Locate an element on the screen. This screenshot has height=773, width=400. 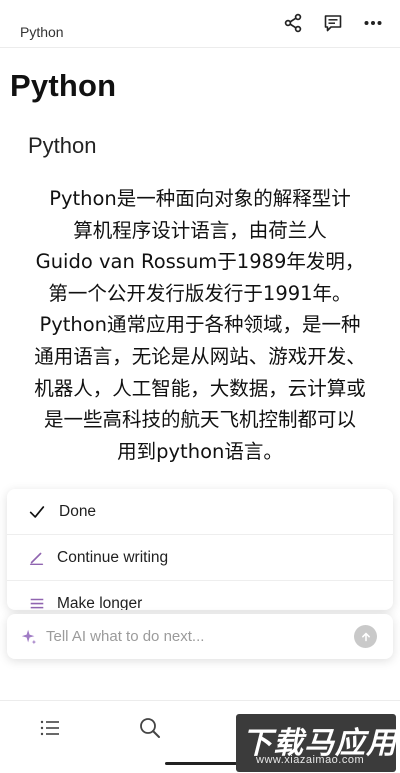
ai-prompt-input is located at coordinates (196, 636).